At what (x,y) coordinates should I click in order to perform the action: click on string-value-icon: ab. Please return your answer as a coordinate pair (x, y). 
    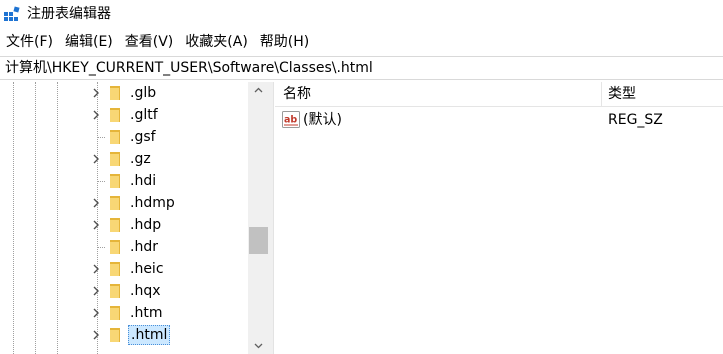
    Looking at the image, I should click on (291, 119).